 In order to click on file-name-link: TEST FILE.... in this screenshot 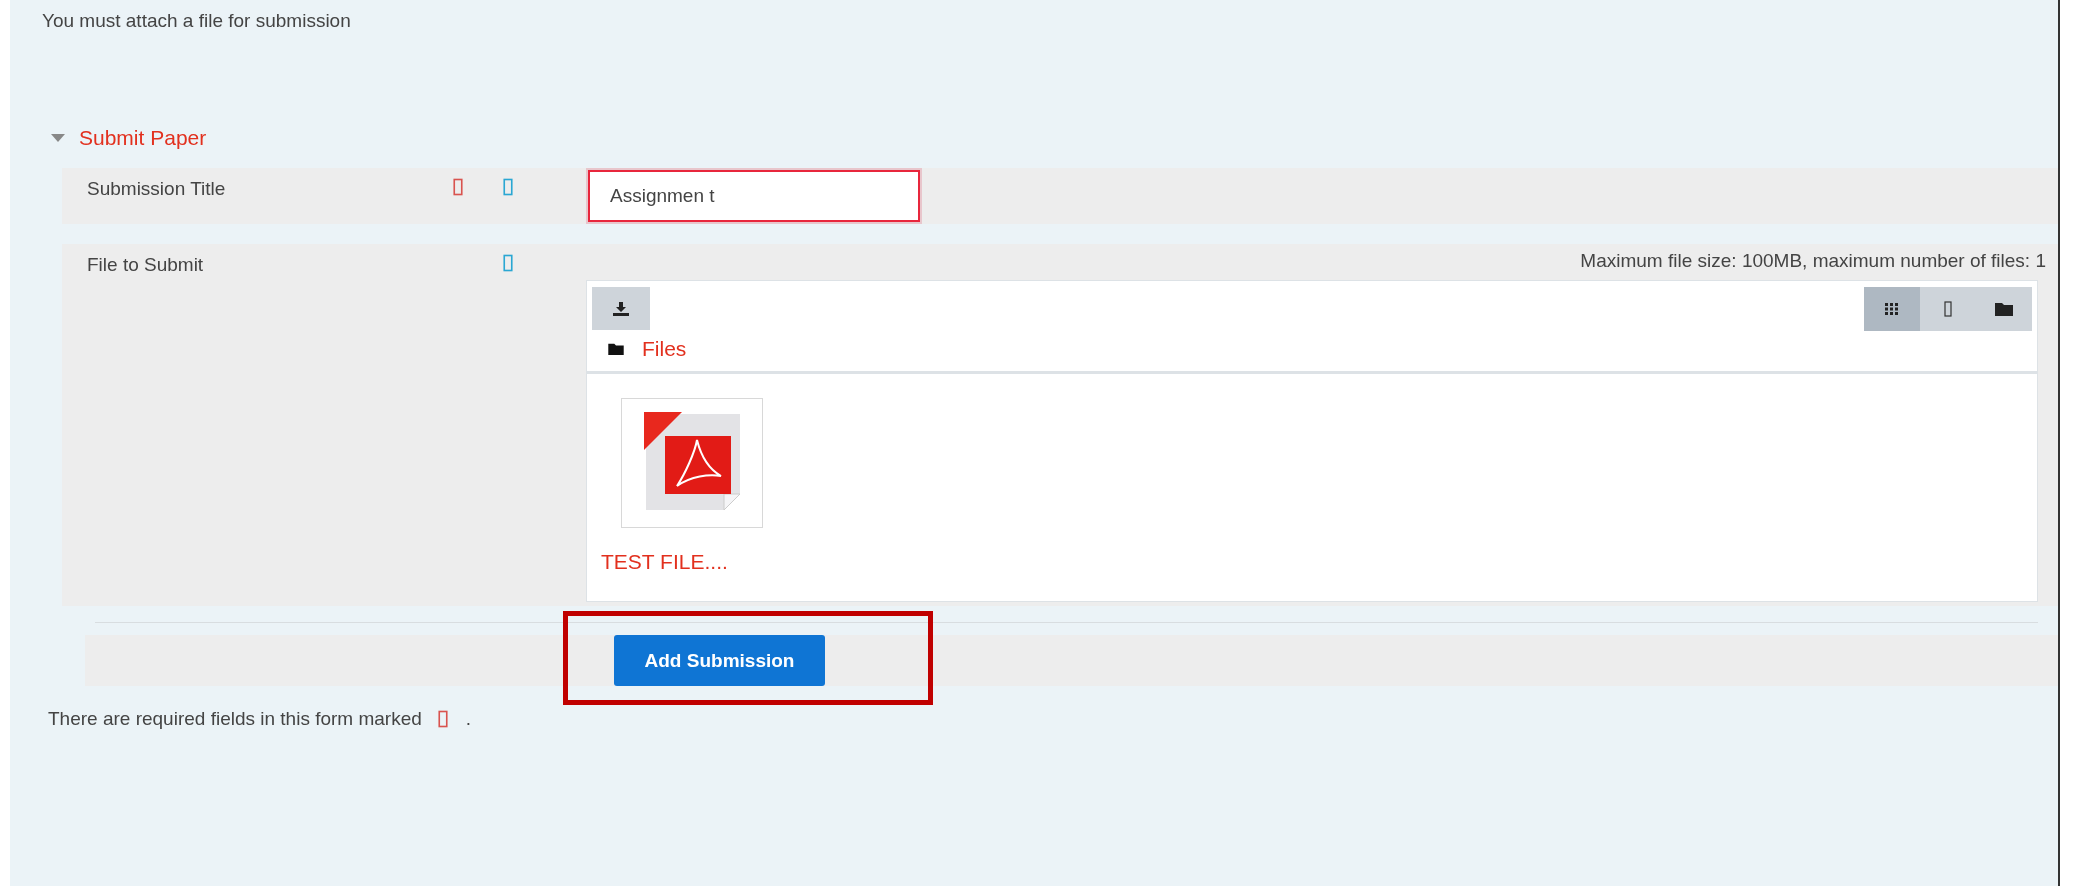, I will do `click(664, 562)`.